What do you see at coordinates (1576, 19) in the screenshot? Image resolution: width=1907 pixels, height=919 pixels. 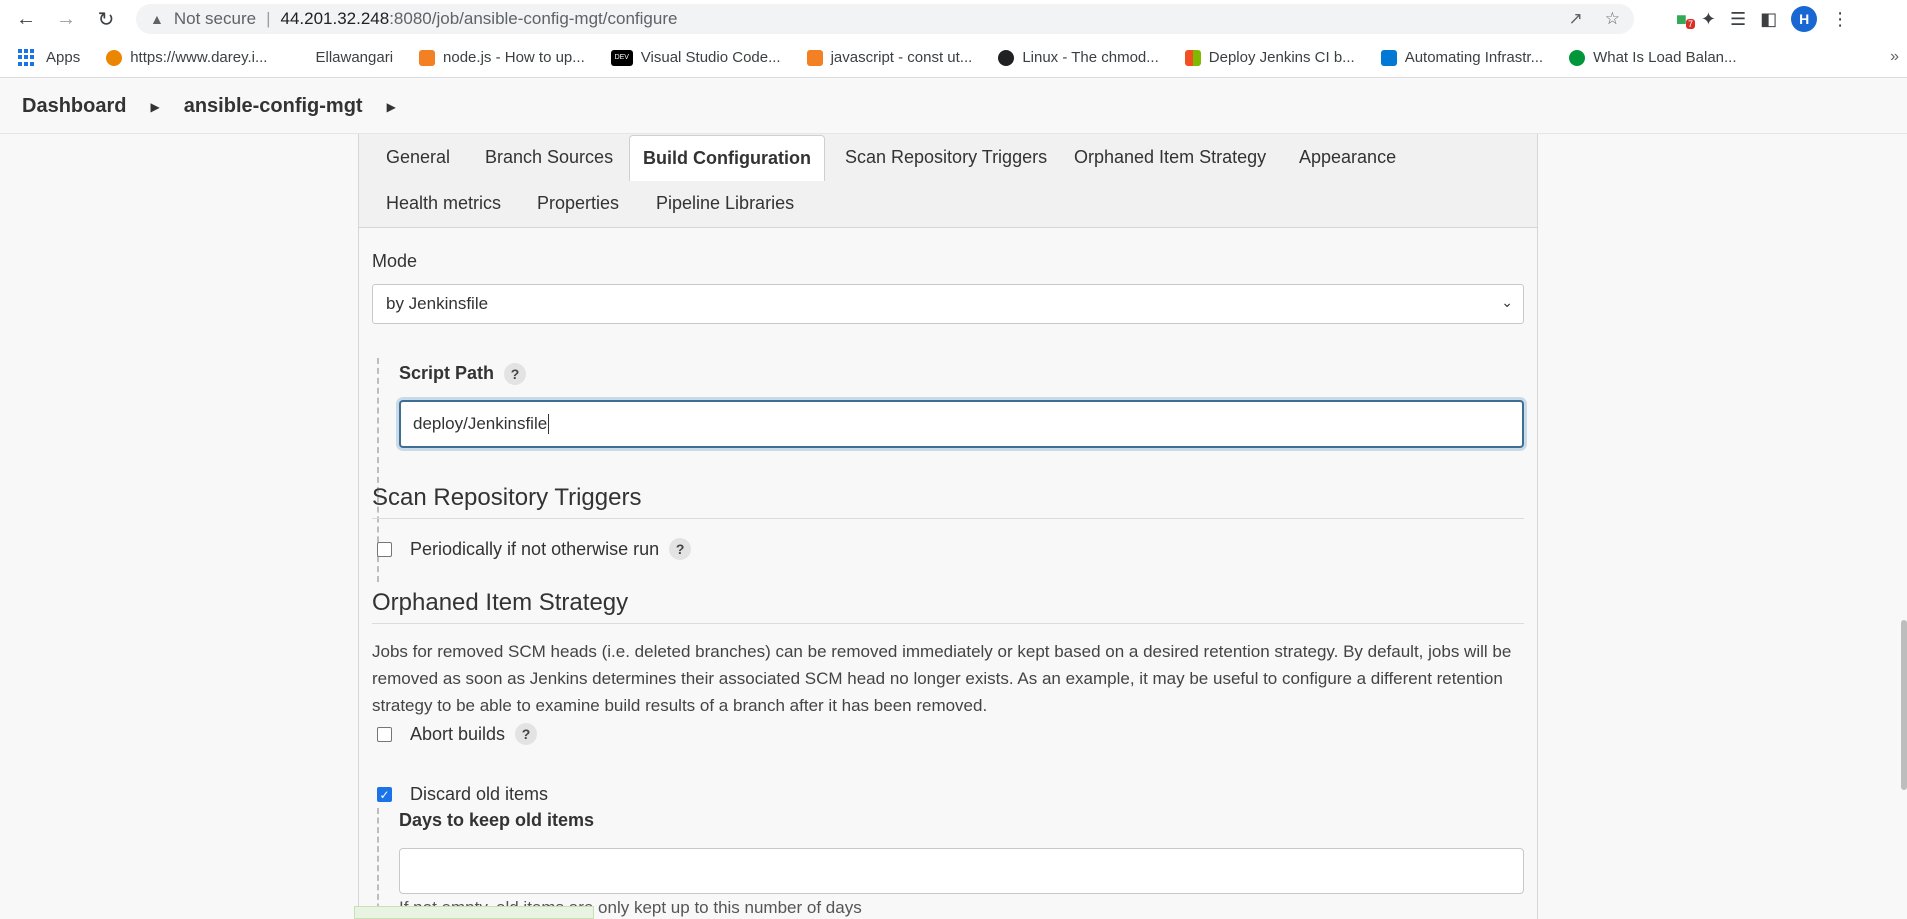 I see `share-icon: ↗` at bounding box center [1576, 19].